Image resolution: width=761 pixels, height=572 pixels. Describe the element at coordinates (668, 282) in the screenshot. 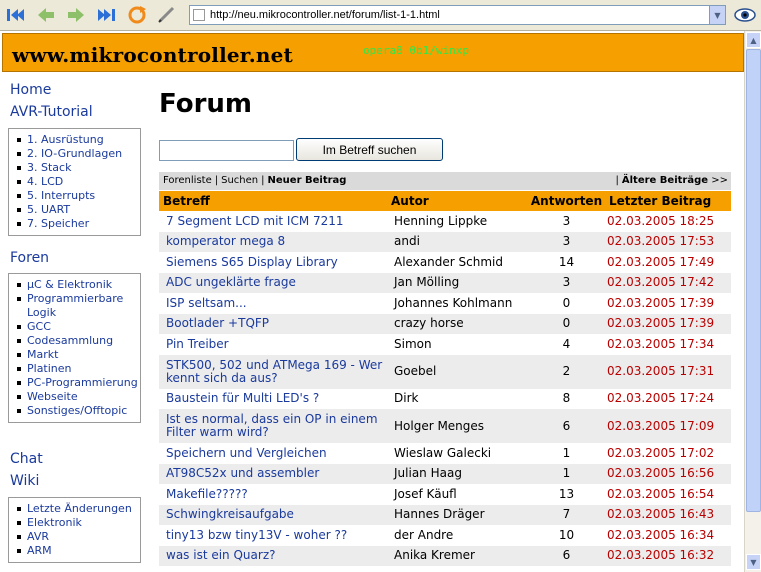

I see `thread-last-post: 02.03.2005 17:42` at that location.